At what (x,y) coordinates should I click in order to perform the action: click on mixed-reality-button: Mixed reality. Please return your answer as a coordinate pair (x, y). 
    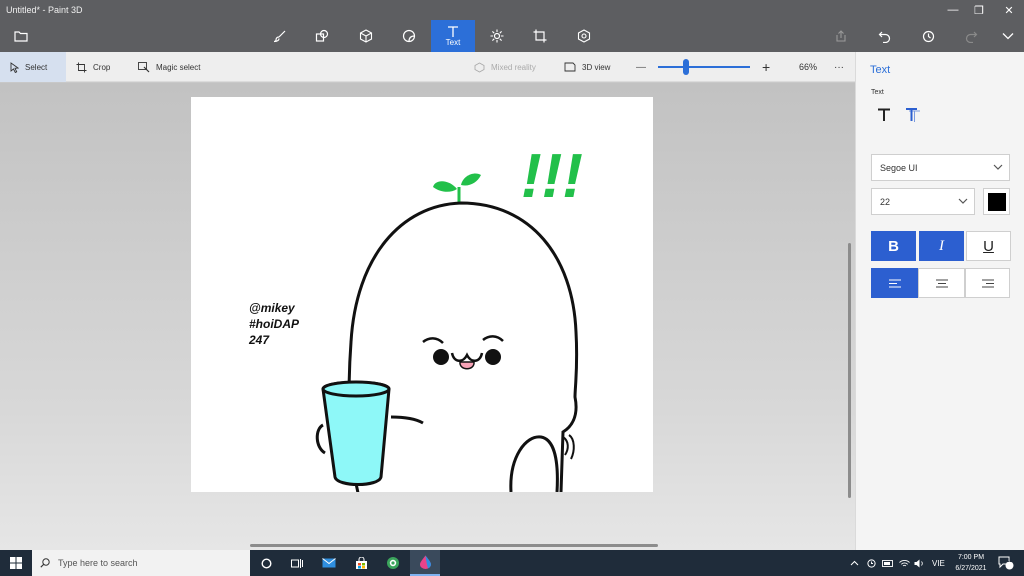
    Looking at the image, I should click on (505, 67).